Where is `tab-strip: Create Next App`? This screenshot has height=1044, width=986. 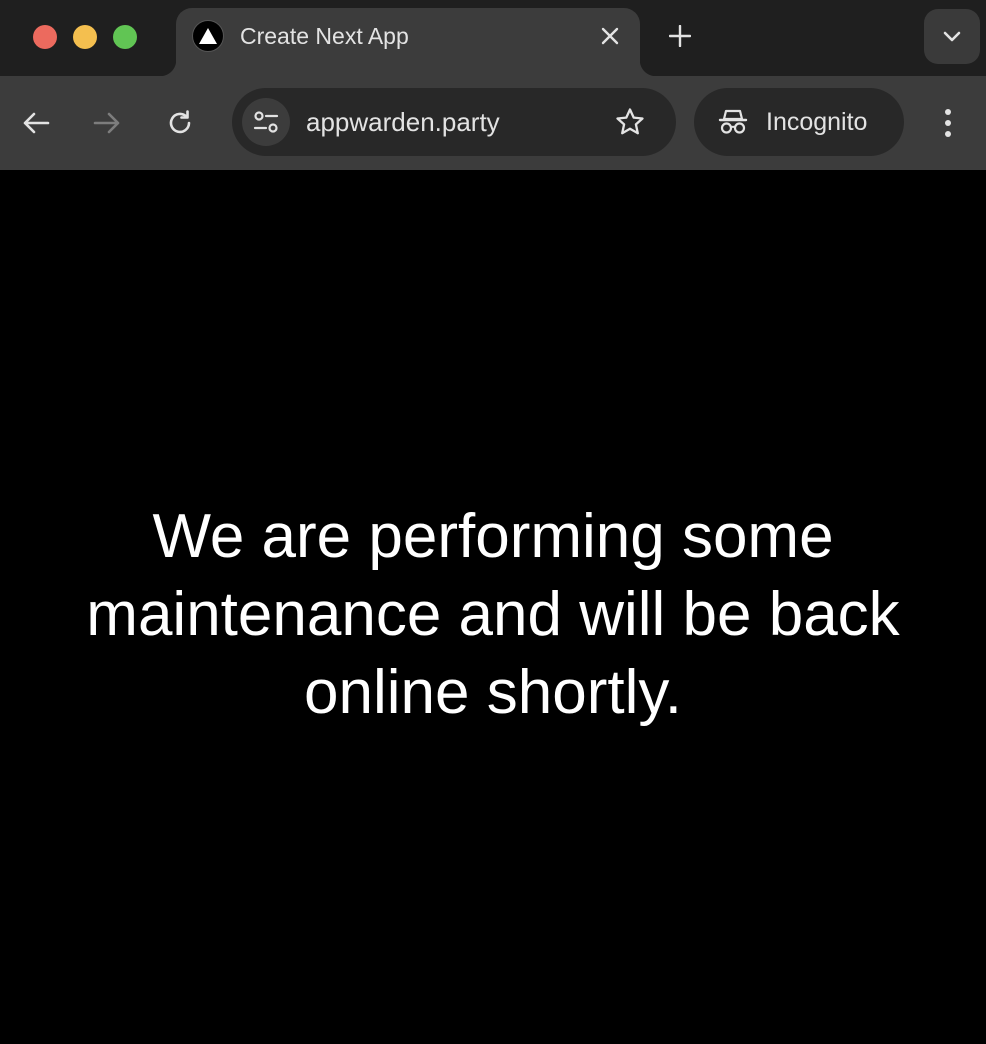
tab-strip: Create Next App is located at coordinates (493, 38).